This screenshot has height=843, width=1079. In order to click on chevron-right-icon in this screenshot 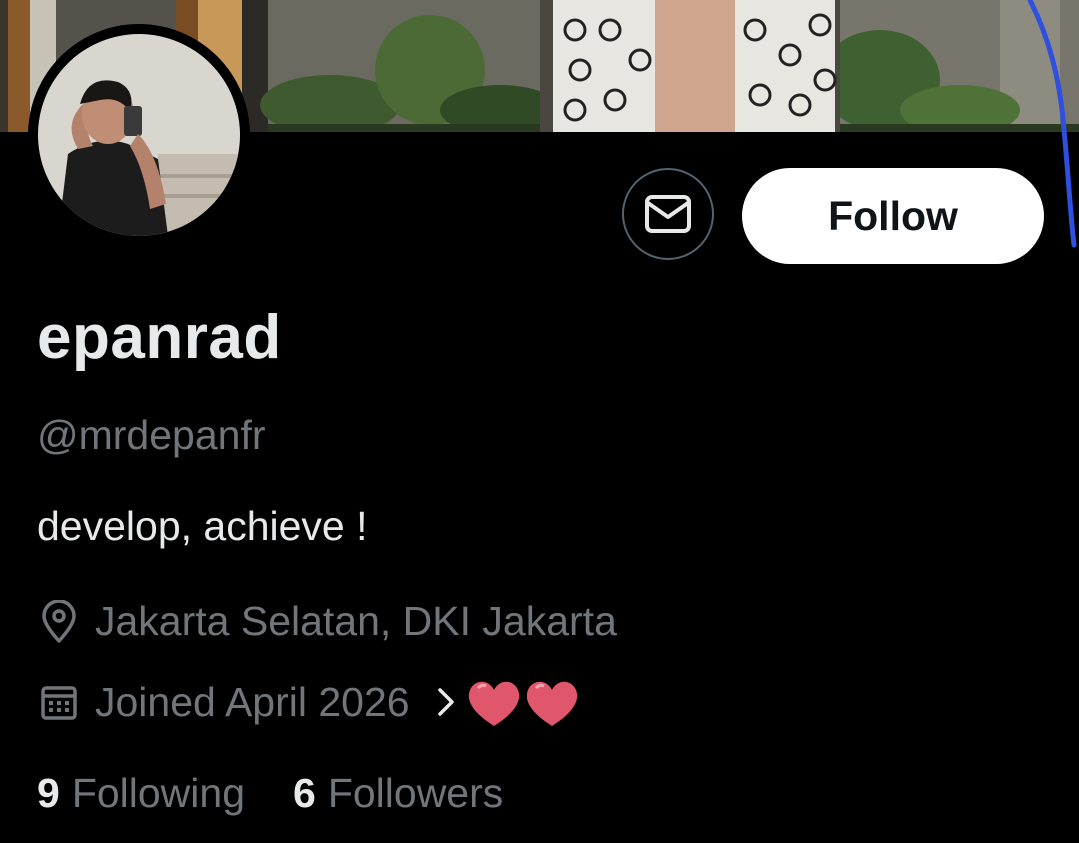, I will do `click(446, 702)`.